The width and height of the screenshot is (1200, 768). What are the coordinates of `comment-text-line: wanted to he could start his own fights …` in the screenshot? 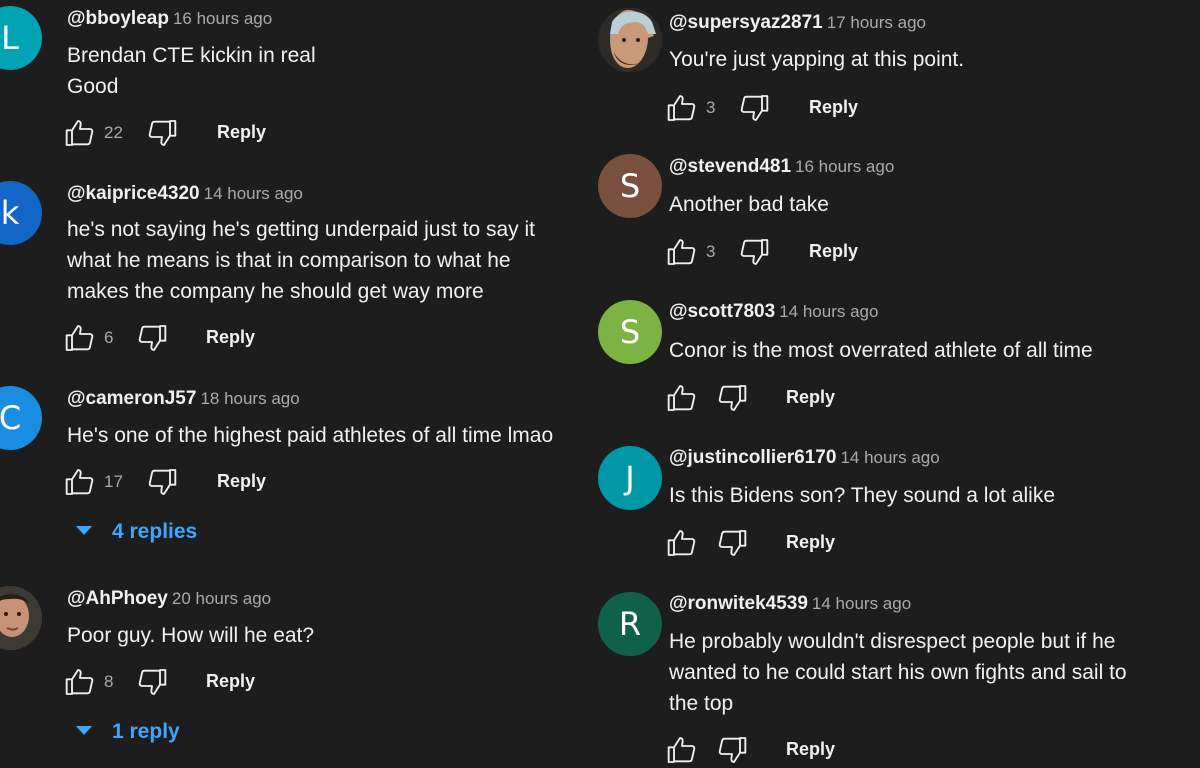 It's located at (898, 672).